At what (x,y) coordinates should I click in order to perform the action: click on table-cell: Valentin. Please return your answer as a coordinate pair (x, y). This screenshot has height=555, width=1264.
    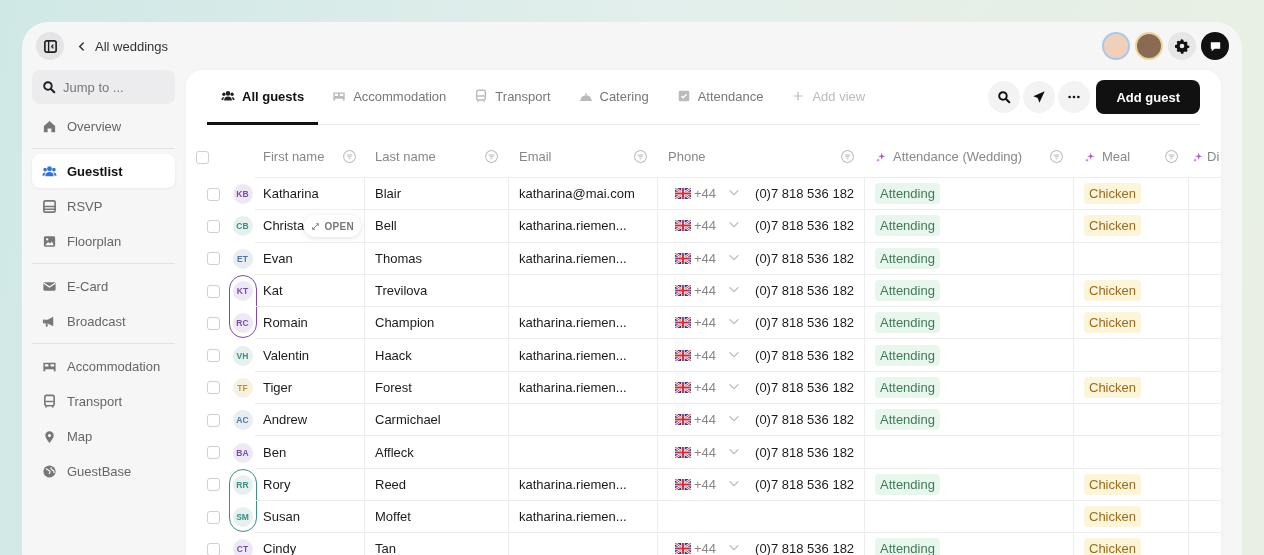
    Looking at the image, I should click on (286, 355).